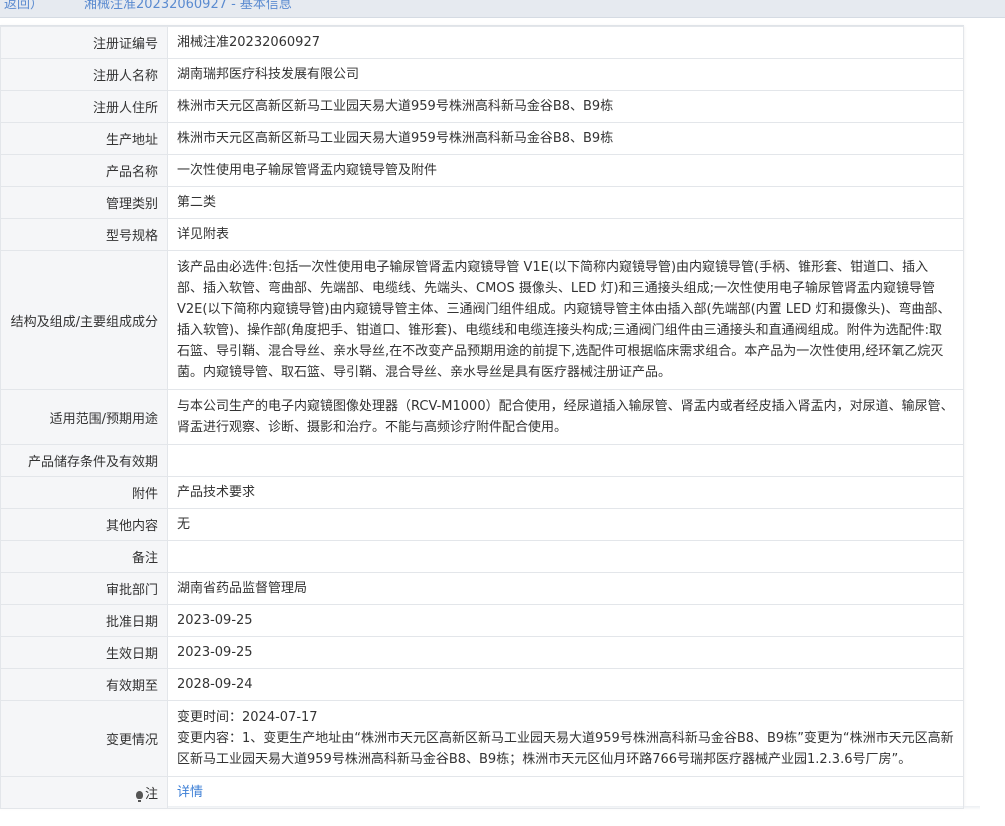 The height and width of the screenshot is (826, 1005). I want to click on table-row: 注册证编号 湘械注准20232060927, so click(482, 42).